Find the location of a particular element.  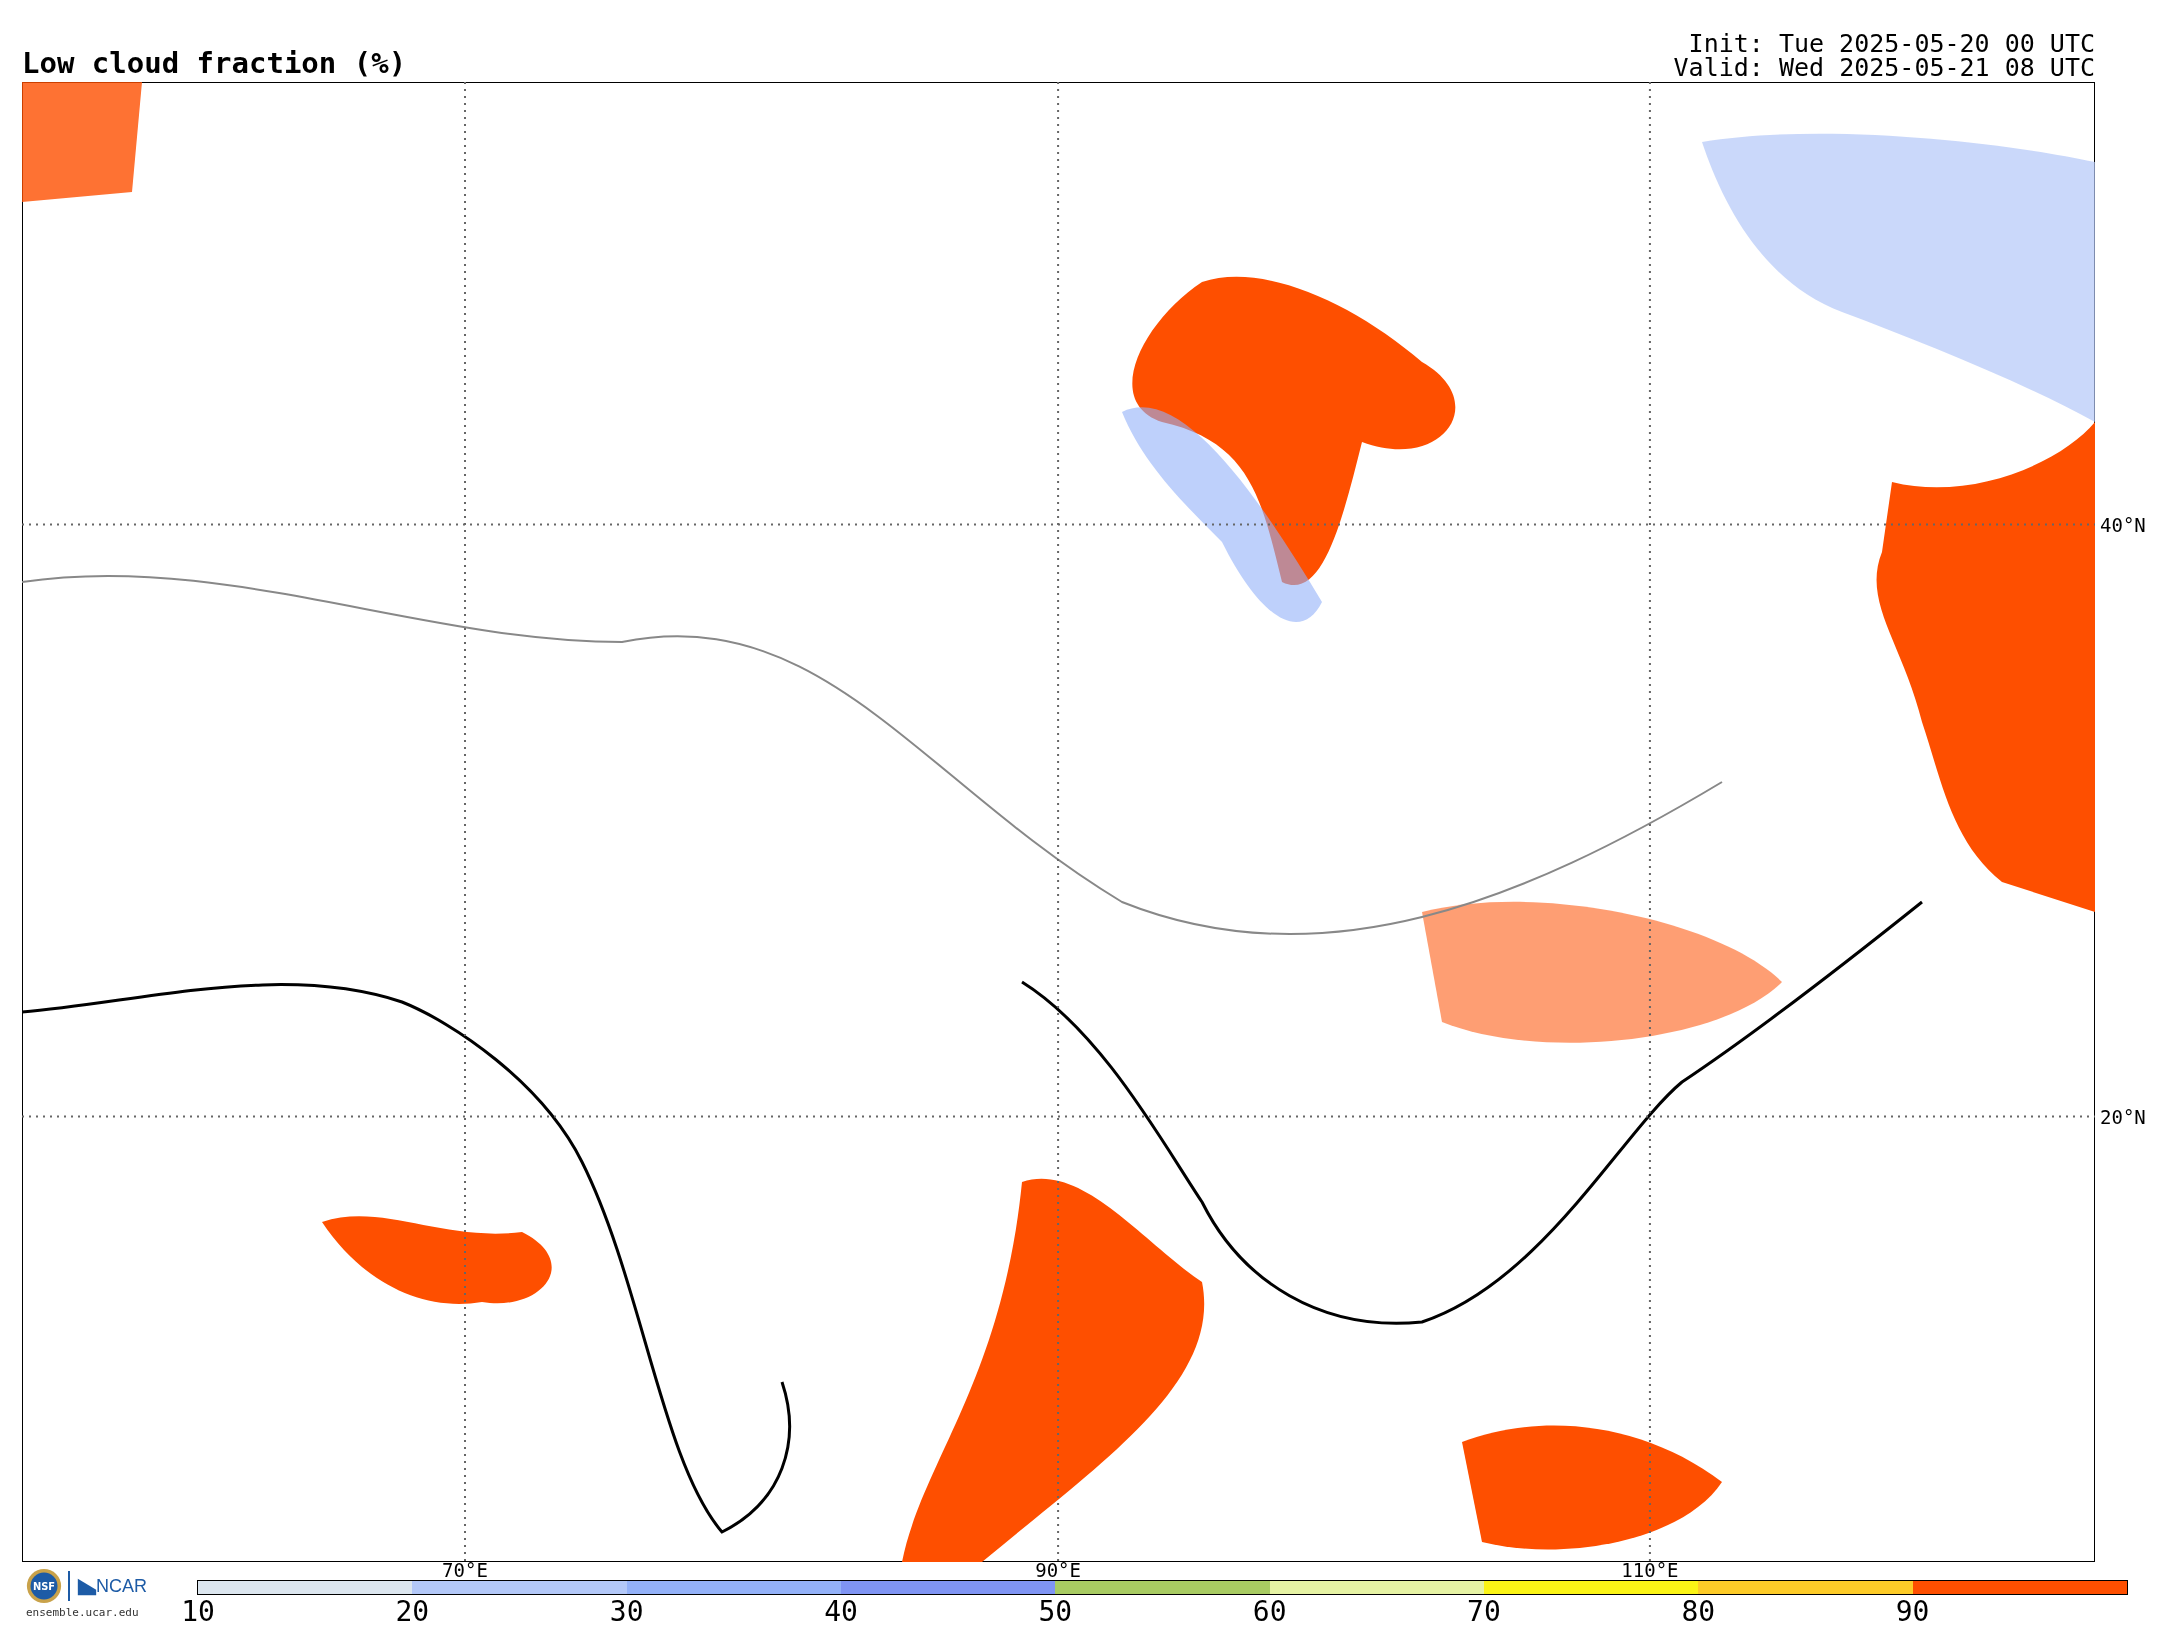

website-url: ensemble.ucar.edu is located at coordinates (82, 1612).